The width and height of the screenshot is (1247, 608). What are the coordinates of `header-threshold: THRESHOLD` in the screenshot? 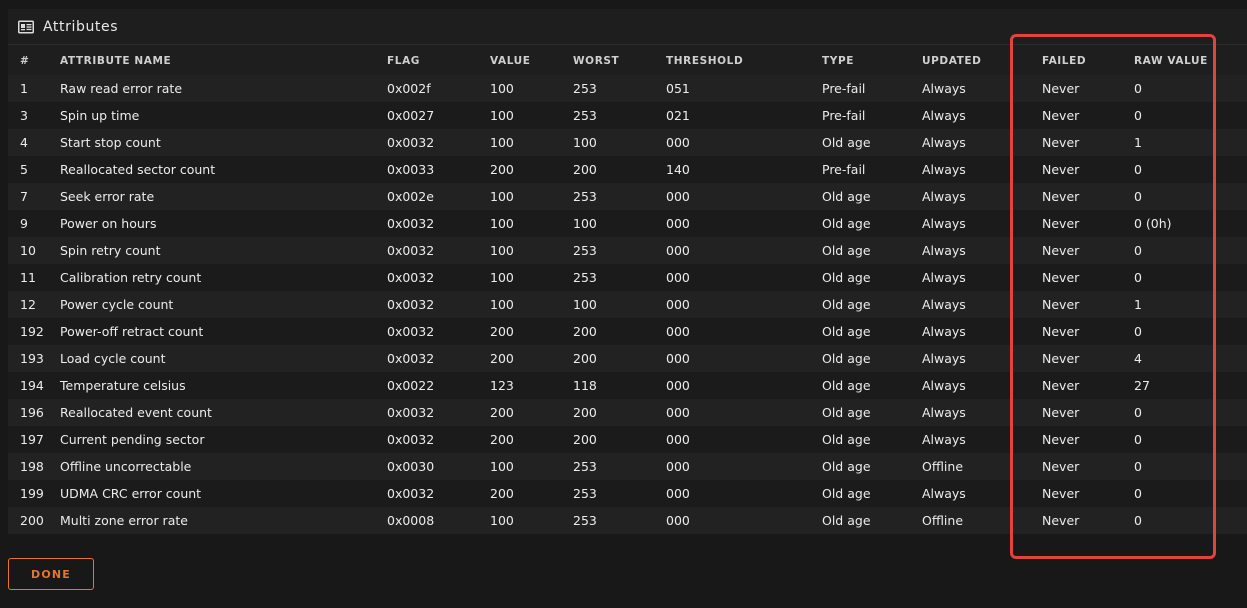 It's located at (744, 61).